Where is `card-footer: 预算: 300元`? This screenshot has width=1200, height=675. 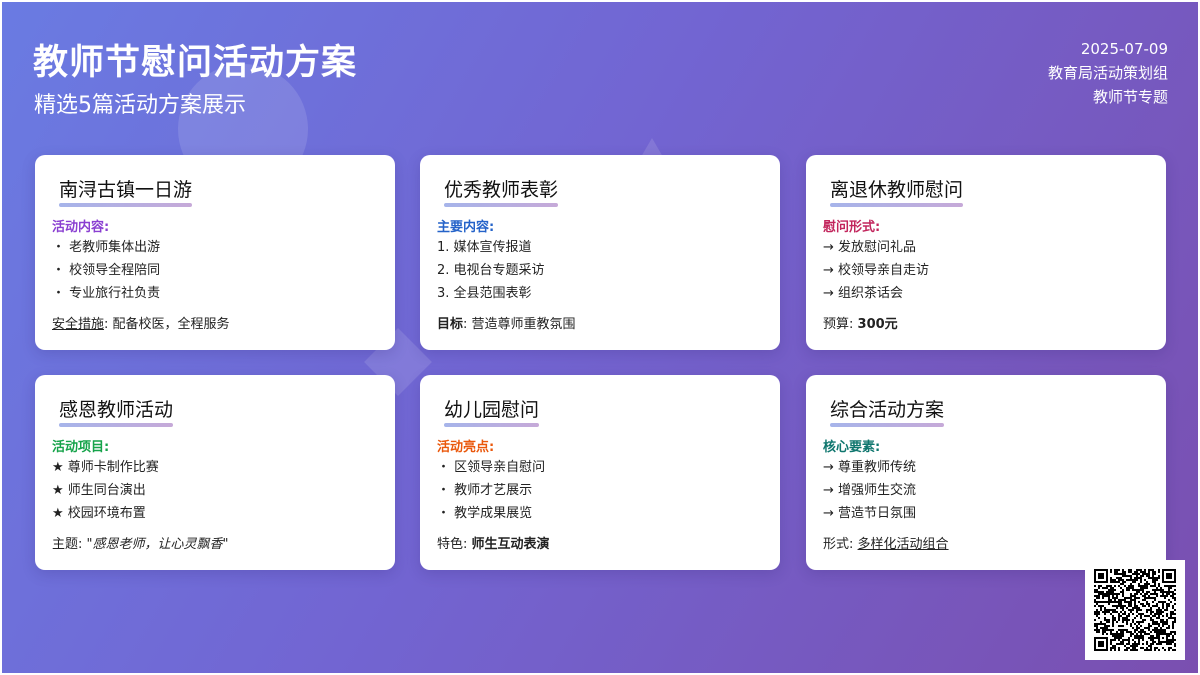 card-footer: 预算: 300元 is located at coordinates (860, 322).